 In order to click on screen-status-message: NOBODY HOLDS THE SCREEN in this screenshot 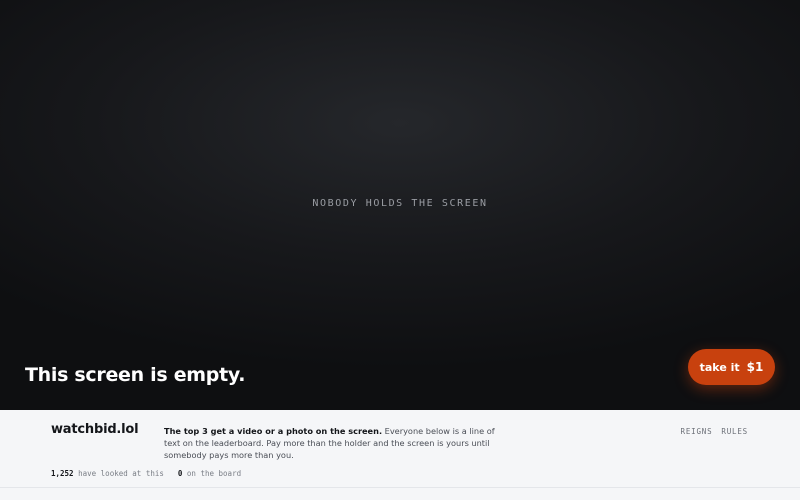, I will do `click(400, 203)`.